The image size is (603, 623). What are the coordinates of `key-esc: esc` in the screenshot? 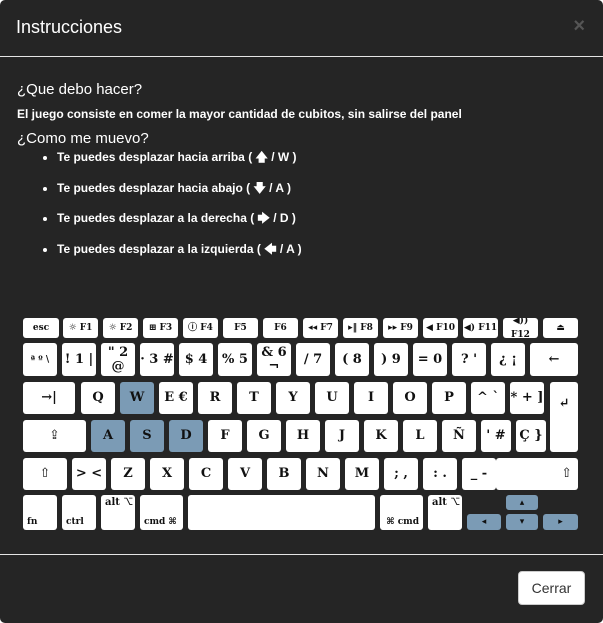 It's located at (41, 328).